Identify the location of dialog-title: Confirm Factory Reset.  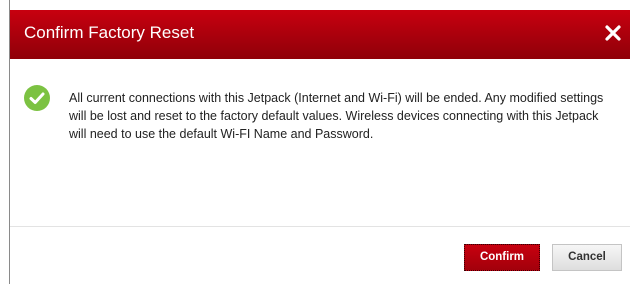
(109, 32).